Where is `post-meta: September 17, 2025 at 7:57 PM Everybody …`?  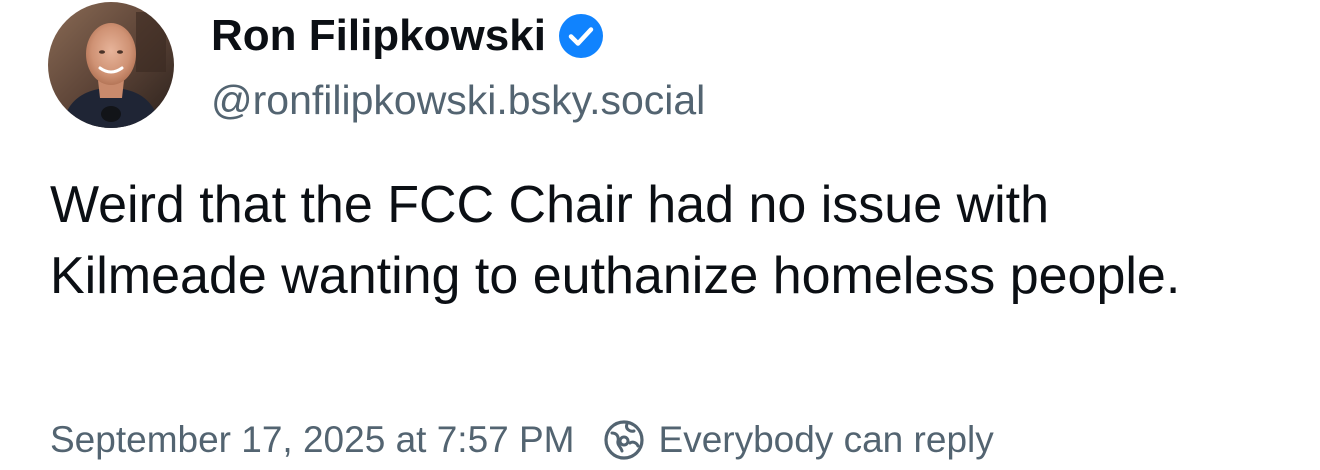
post-meta: September 17, 2025 at 7:57 PM Everybody … is located at coordinates (522, 440).